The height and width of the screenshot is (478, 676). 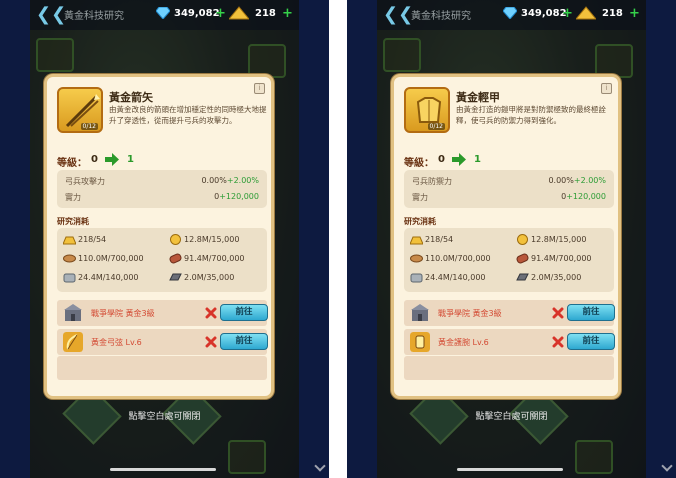 I want to click on stats-box: 弓兵攻擊力 0.00%+2.00% 實力 0+120,000, so click(x=162, y=189).